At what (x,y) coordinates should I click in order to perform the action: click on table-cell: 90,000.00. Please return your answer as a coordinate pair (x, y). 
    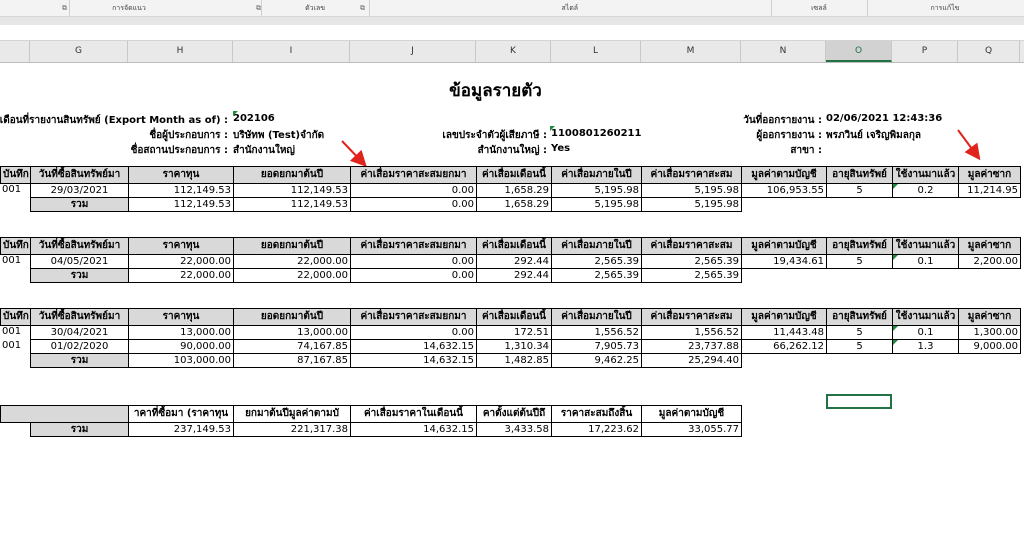
    Looking at the image, I should click on (181, 346).